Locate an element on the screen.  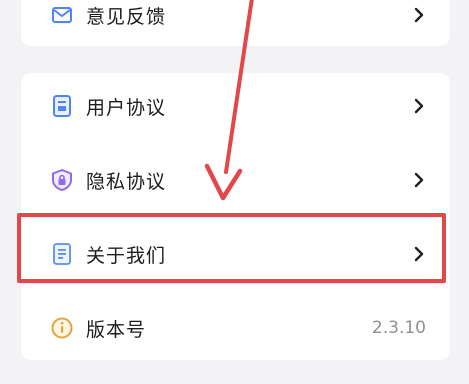
info-icon is located at coordinates (62, 328).